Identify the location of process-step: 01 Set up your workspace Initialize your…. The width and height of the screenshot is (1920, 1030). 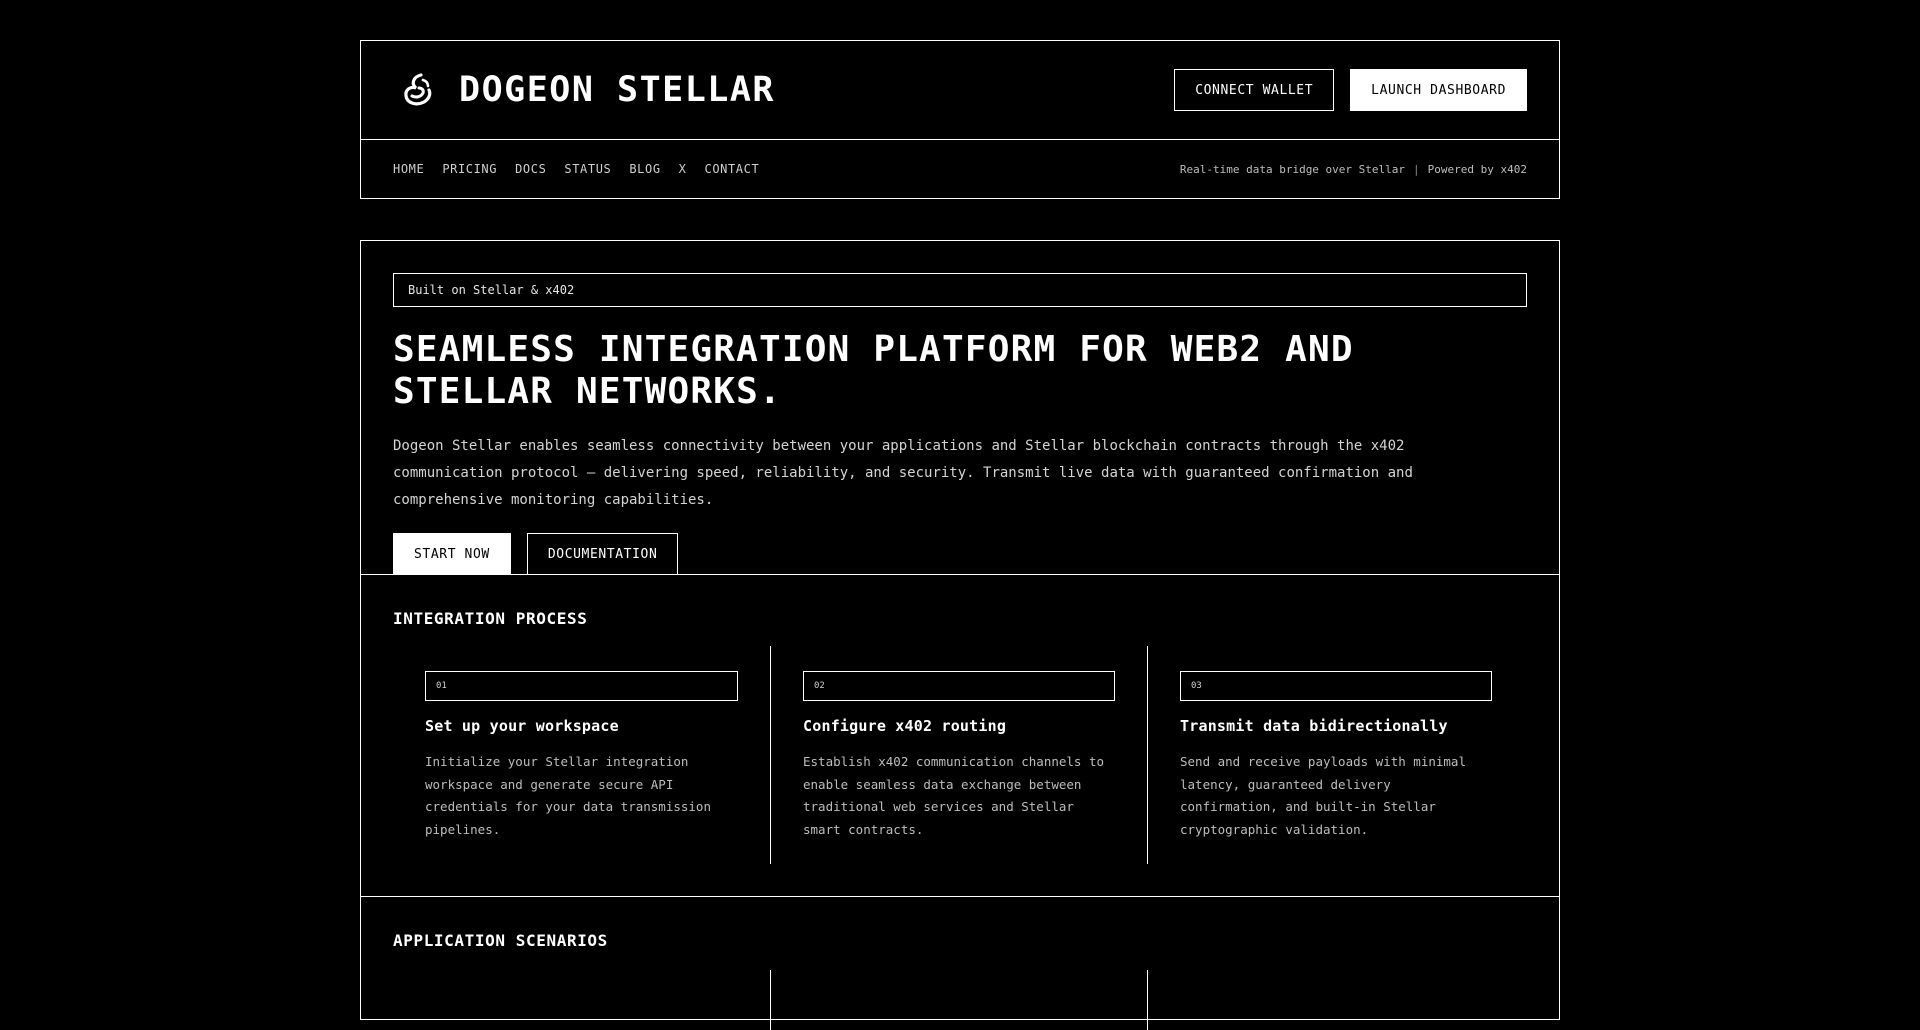
(581, 755).